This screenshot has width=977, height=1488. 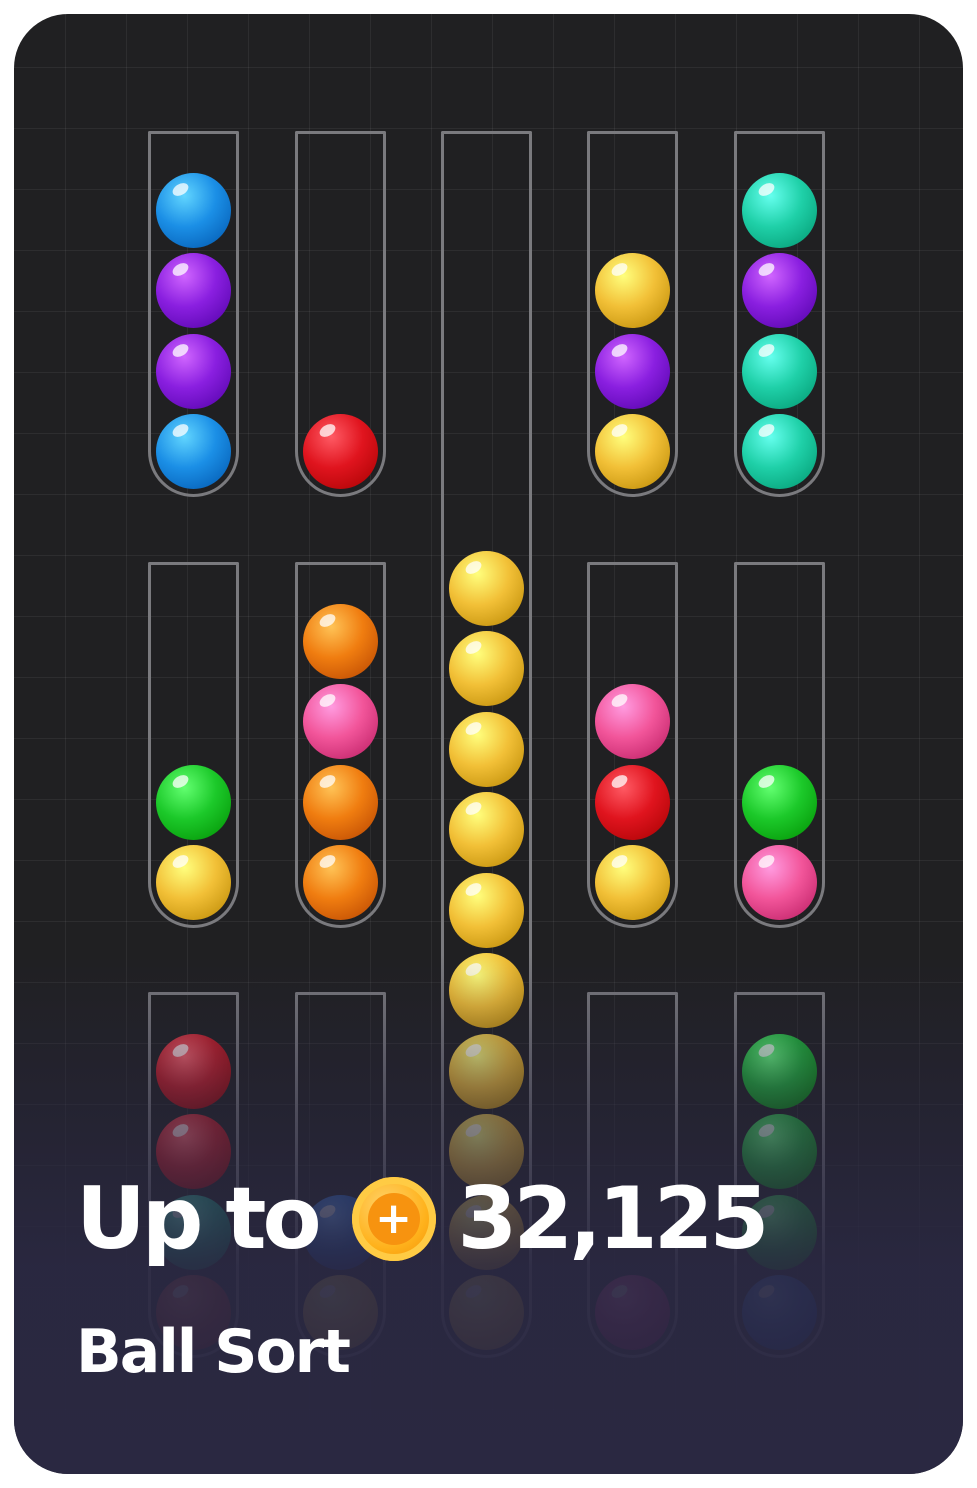 I want to click on game-title: Ball Sort, so click(x=213, y=1352).